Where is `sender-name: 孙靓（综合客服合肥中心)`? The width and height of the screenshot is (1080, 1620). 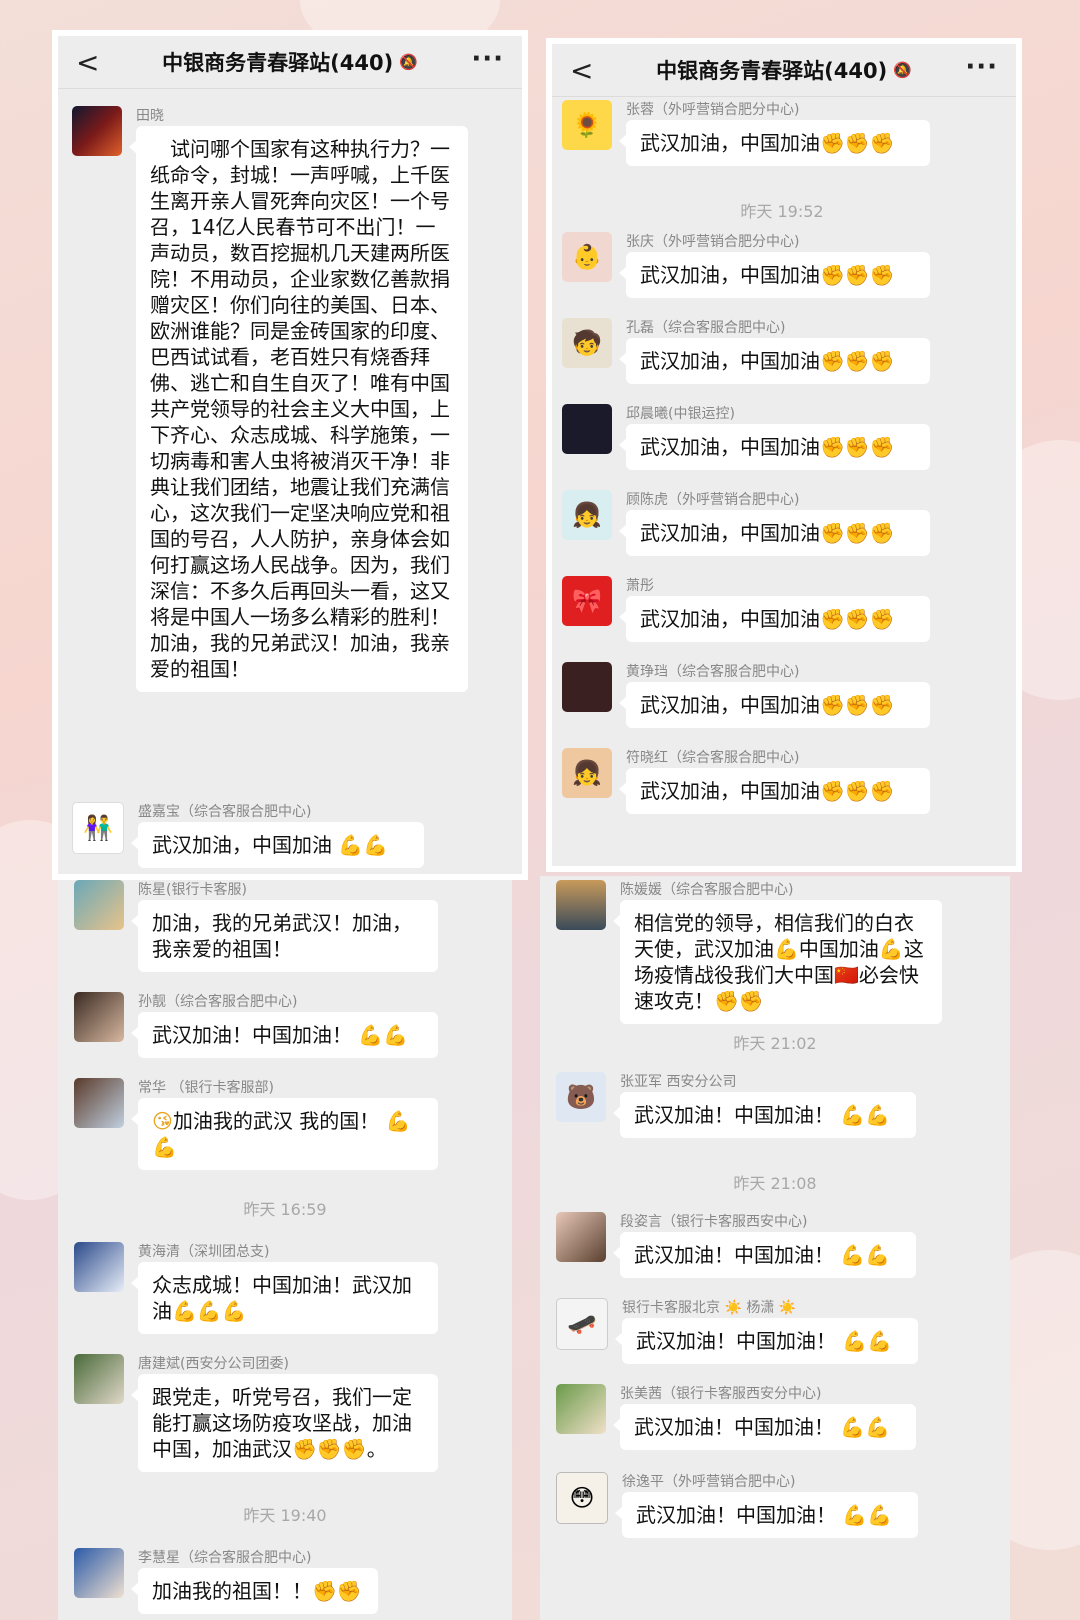 sender-name: 孙靓（综合客服合肥中心) is located at coordinates (218, 1002).